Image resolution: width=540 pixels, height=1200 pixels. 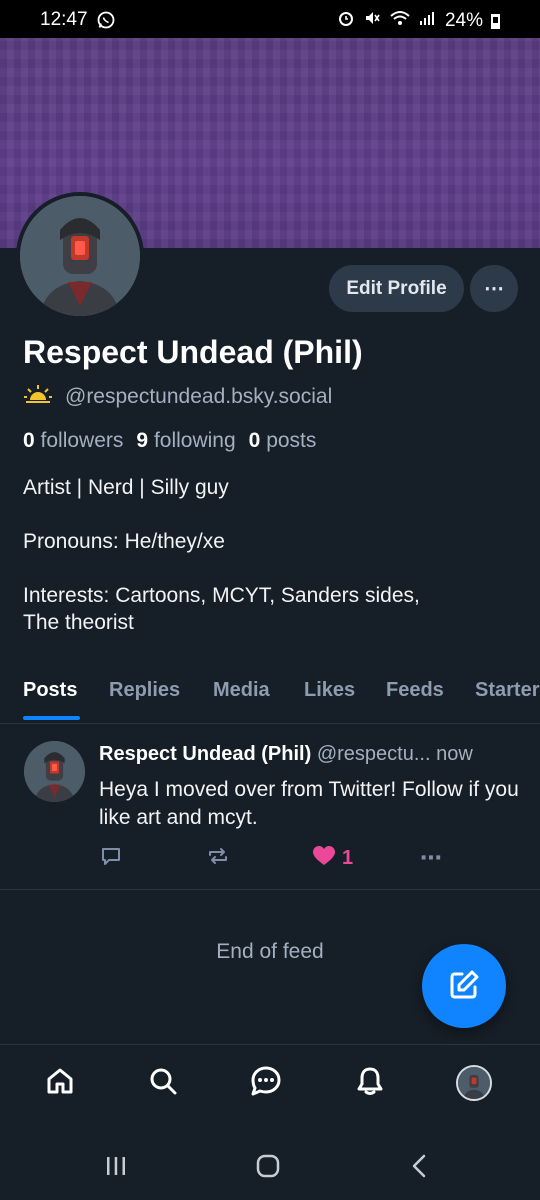 I want to click on back-icon, so click(x=420, y=1168).